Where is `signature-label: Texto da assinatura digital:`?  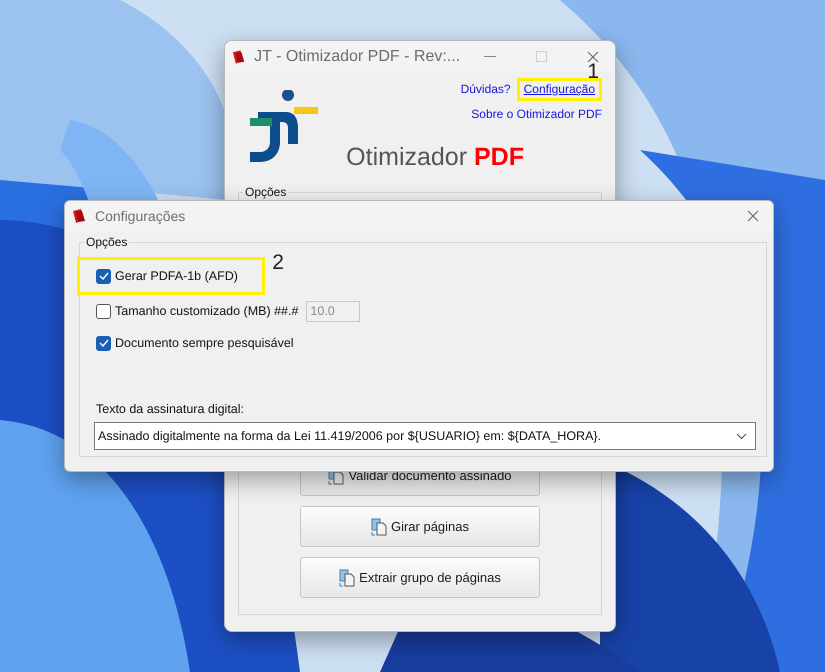 signature-label: Texto da assinatura digital: is located at coordinates (171, 409).